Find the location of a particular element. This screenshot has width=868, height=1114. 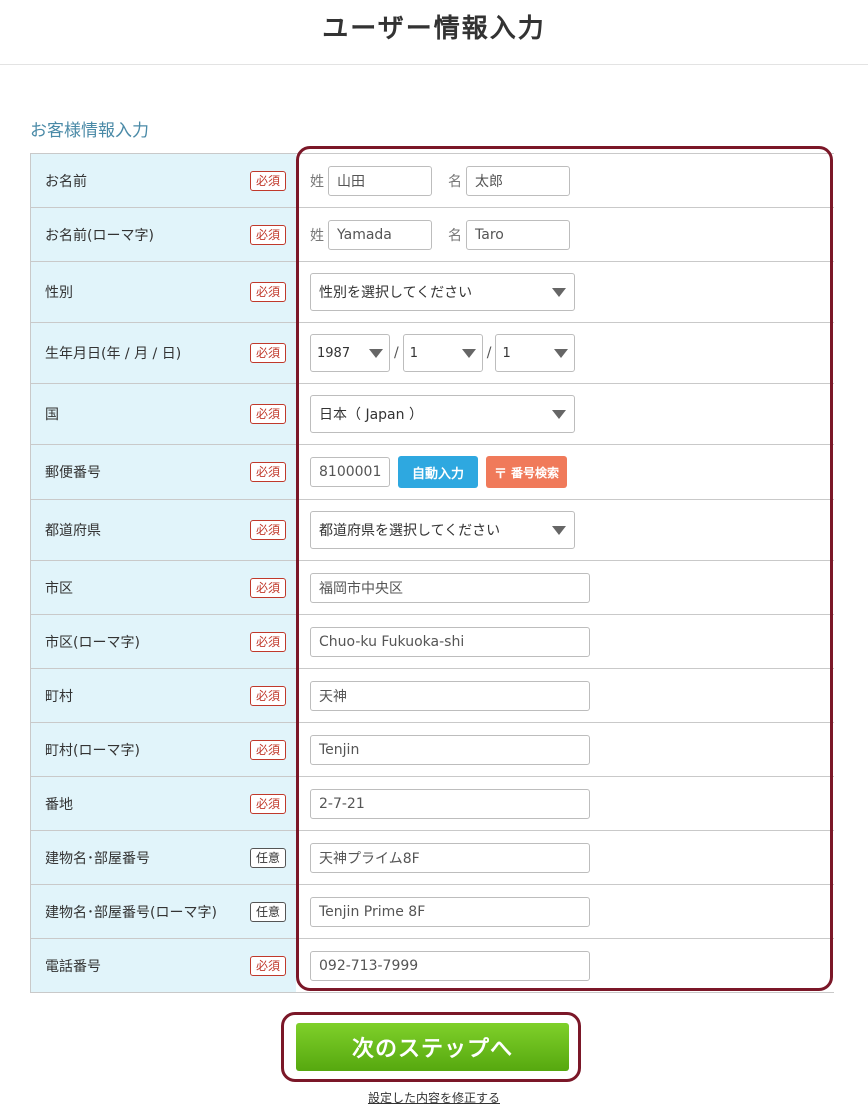

row-name: お名前 必須 姓 山田 名 太郎 is located at coordinates (432, 181).